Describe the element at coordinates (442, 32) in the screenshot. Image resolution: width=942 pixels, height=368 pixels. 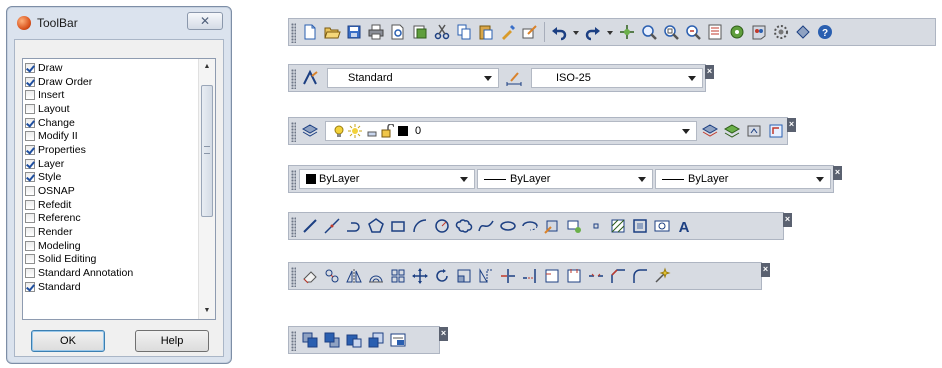
I see `cut-icon` at that location.